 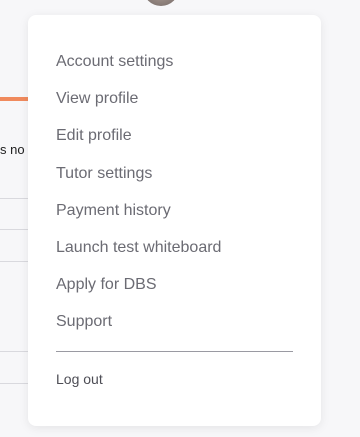 What do you see at coordinates (174, 351) in the screenshot?
I see `menu-divider` at bounding box center [174, 351].